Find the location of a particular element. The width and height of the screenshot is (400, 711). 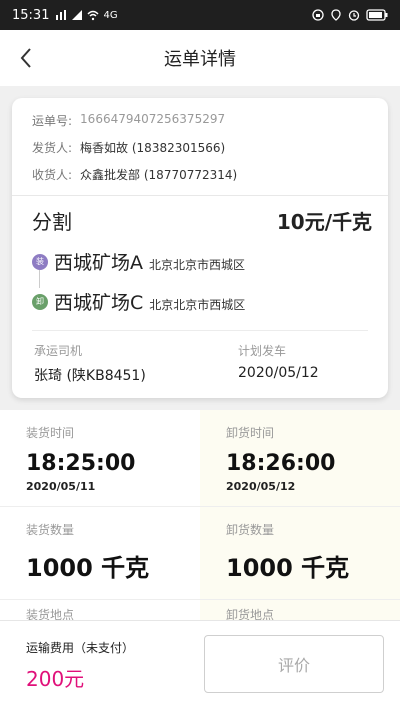

to-address: 卸 西城矿场C 北京北京市西城区 is located at coordinates (138, 301).